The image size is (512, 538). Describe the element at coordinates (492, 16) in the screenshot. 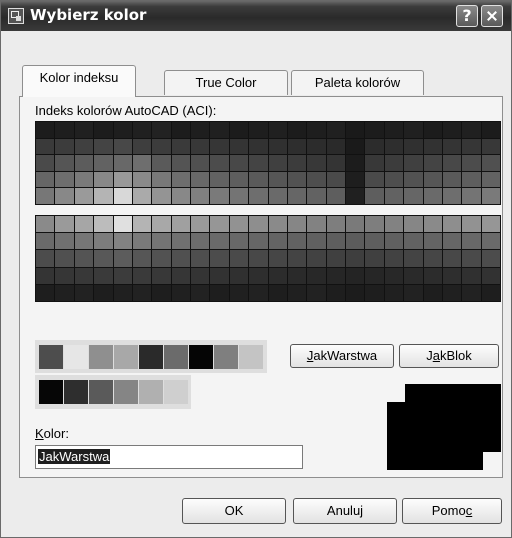

I see `close-icon` at that location.